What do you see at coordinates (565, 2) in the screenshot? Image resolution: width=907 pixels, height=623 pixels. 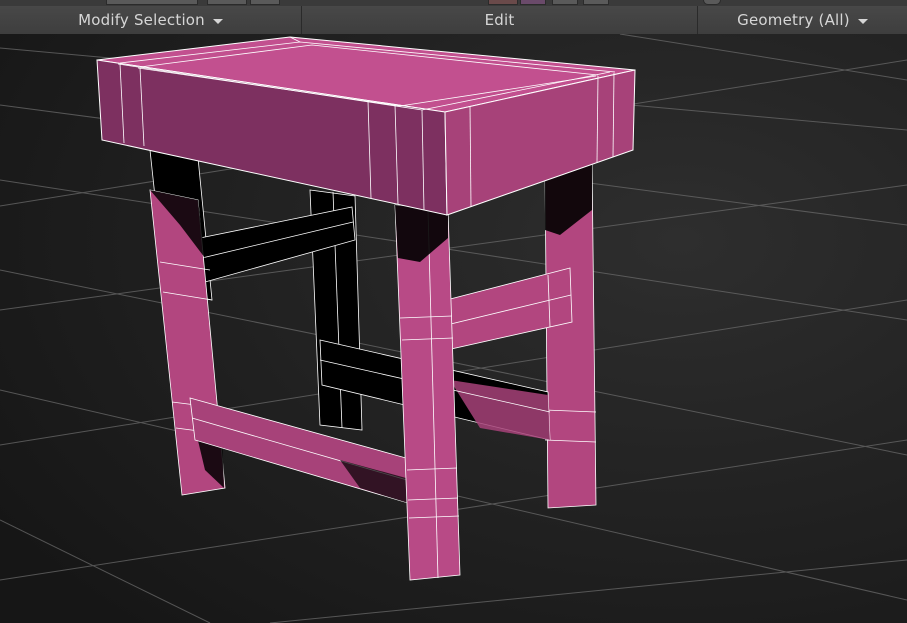 I see `face-mode-button` at bounding box center [565, 2].